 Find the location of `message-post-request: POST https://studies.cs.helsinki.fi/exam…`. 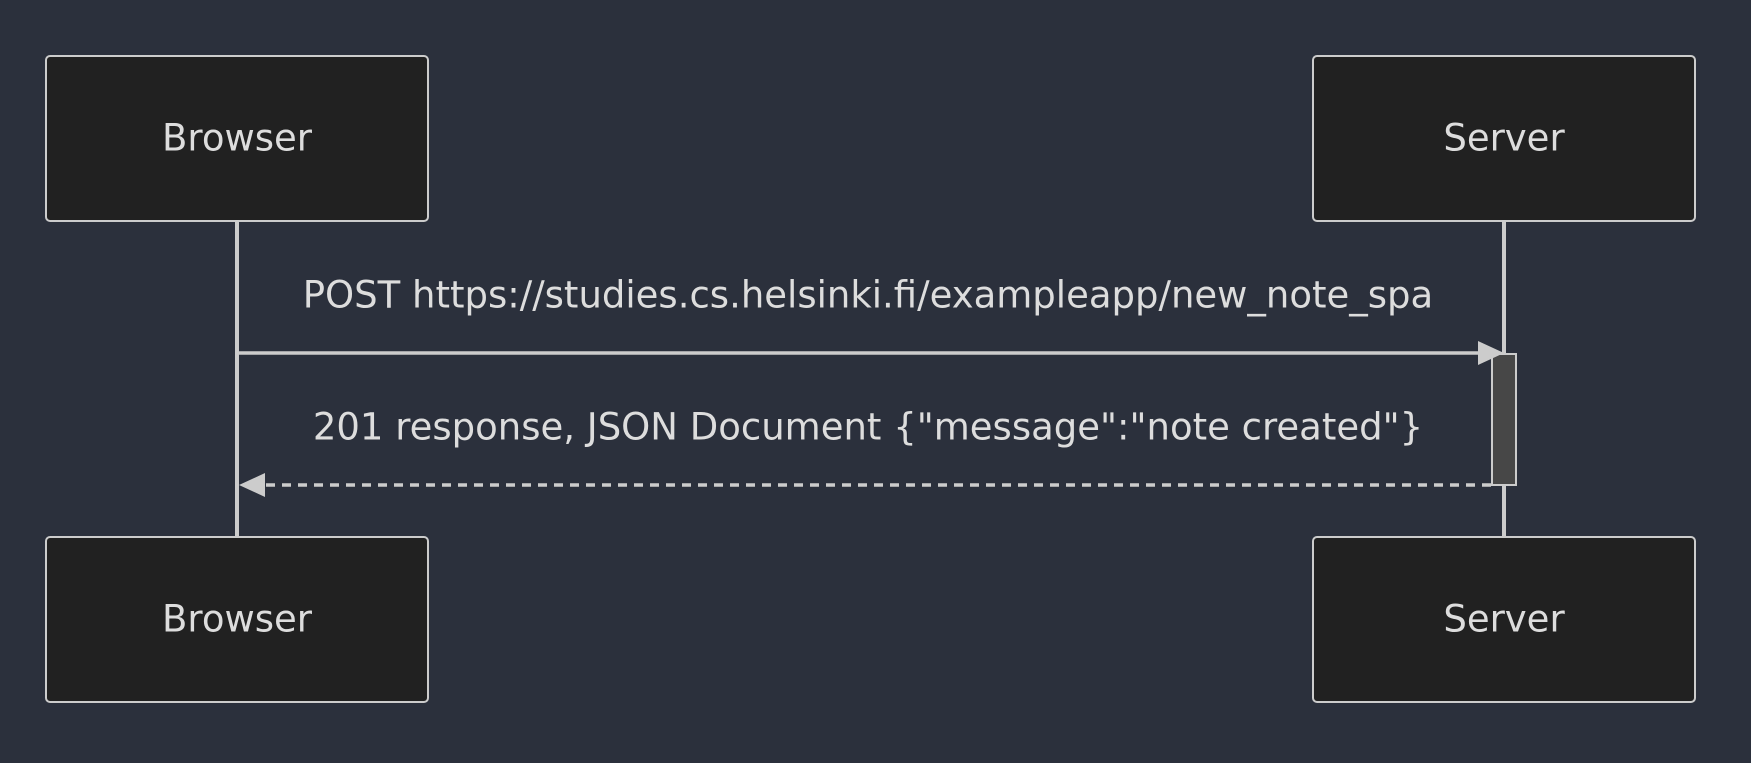

message-post-request: POST https://studies.cs.helsinki.fi/exam… is located at coordinates (871, 319).